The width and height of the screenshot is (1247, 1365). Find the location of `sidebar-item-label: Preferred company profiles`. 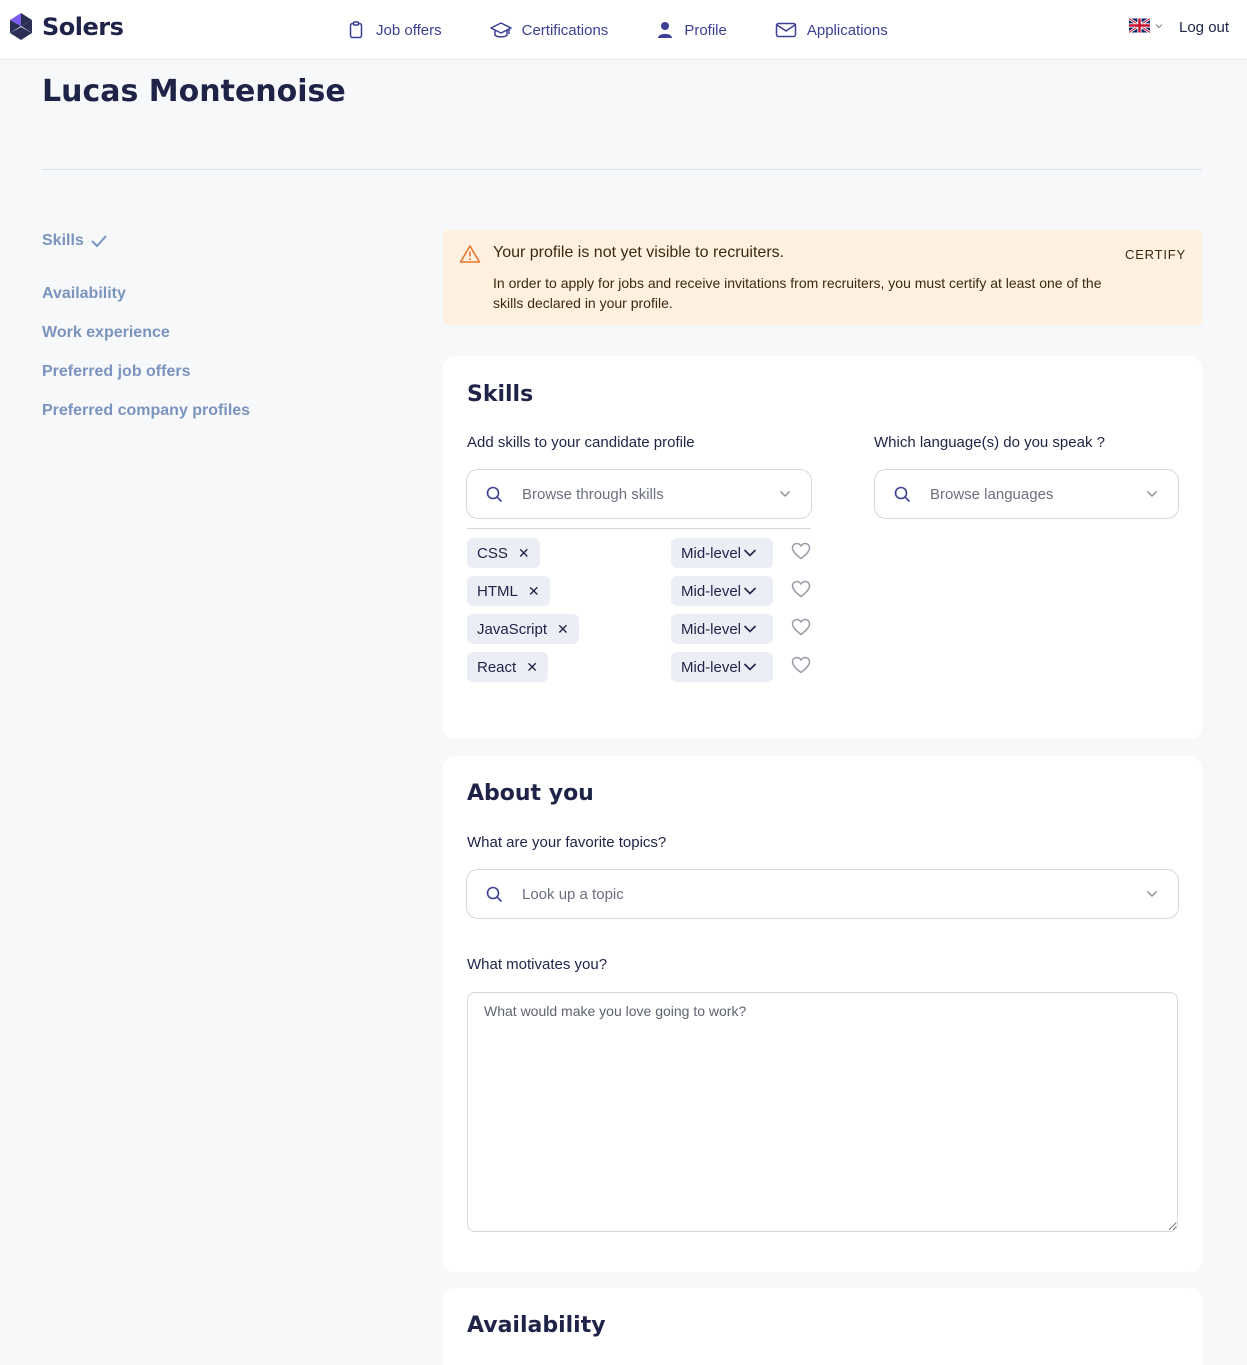

sidebar-item-label: Preferred company profiles is located at coordinates (146, 410).